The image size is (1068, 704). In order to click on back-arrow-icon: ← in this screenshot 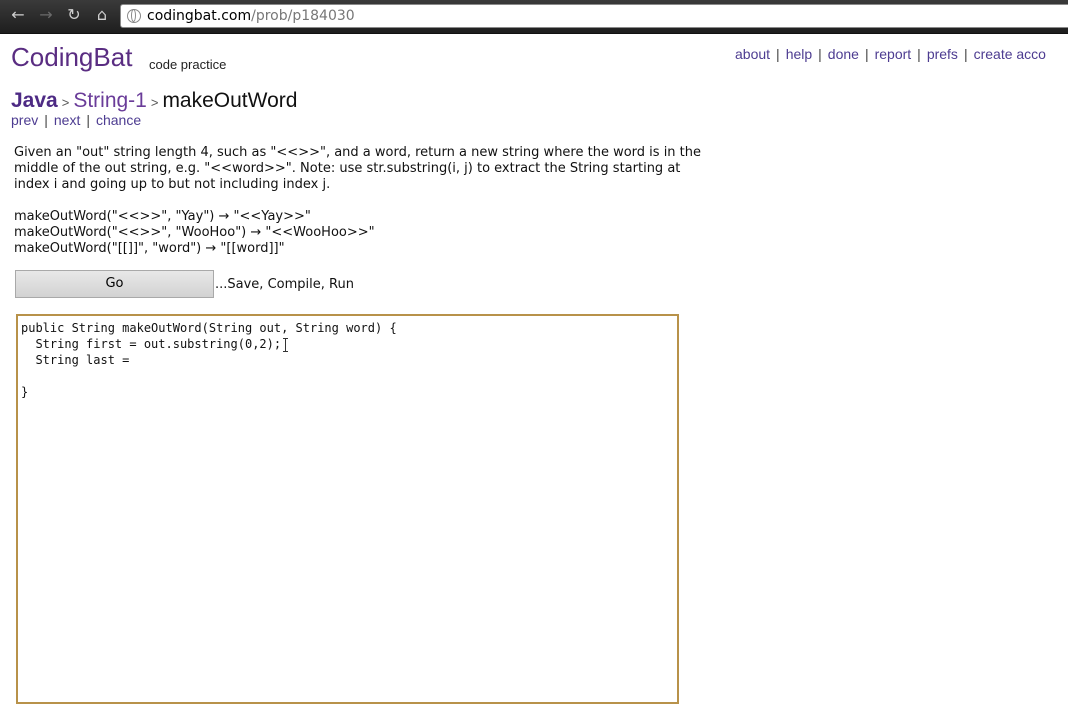, I will do `click(18, 15)`.